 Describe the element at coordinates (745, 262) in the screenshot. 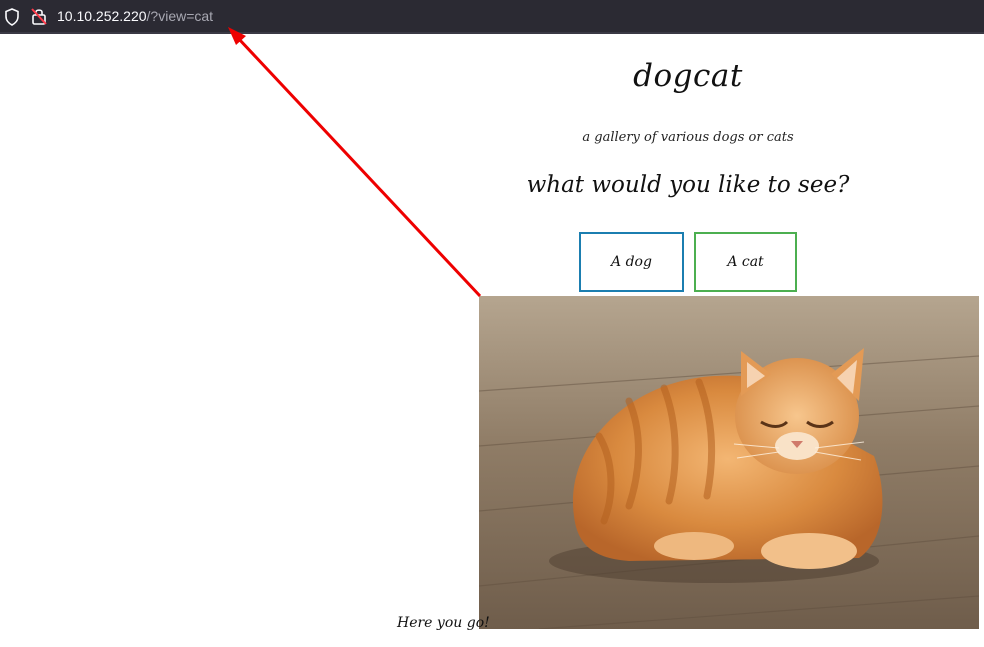

I see `cat-button: A cat` at that location.